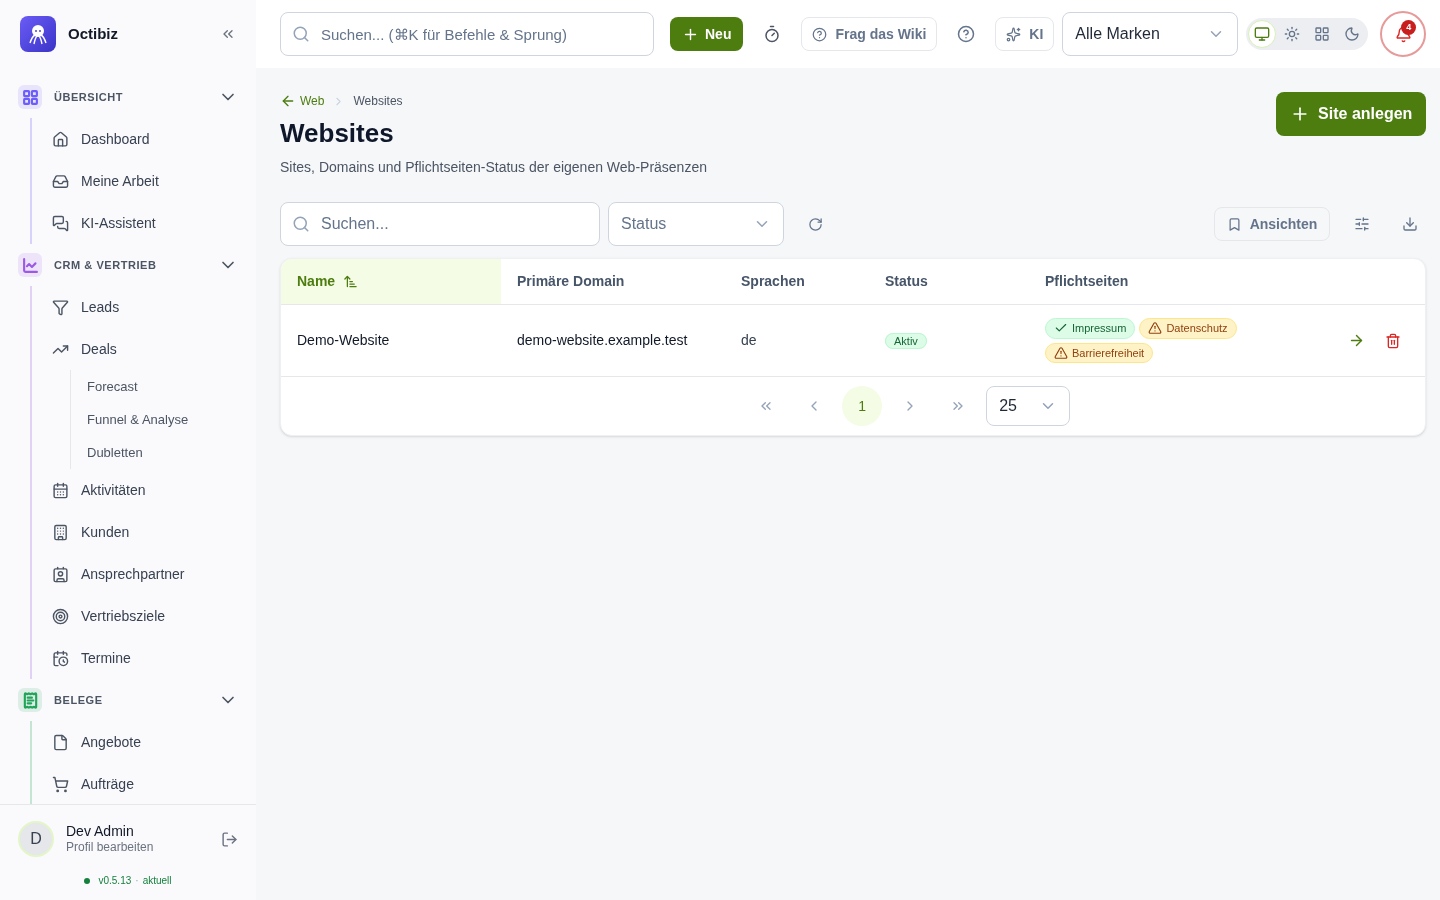 The width and height of the screenshot is (1440, 900). Describe the element at coordinates (343, 340) in the screenshot. I see `table-cell-text: Demo-Website` at that location.